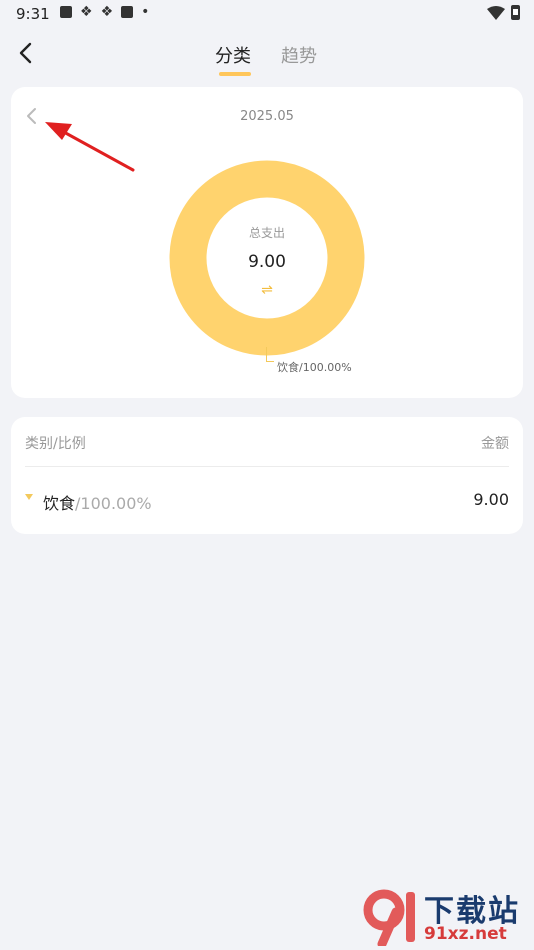 The width and height of the screenshot is (534, 950). Describe the element at coordinates (491, 499) in the screenshot. I see `category-amount: 9.00` at that location.